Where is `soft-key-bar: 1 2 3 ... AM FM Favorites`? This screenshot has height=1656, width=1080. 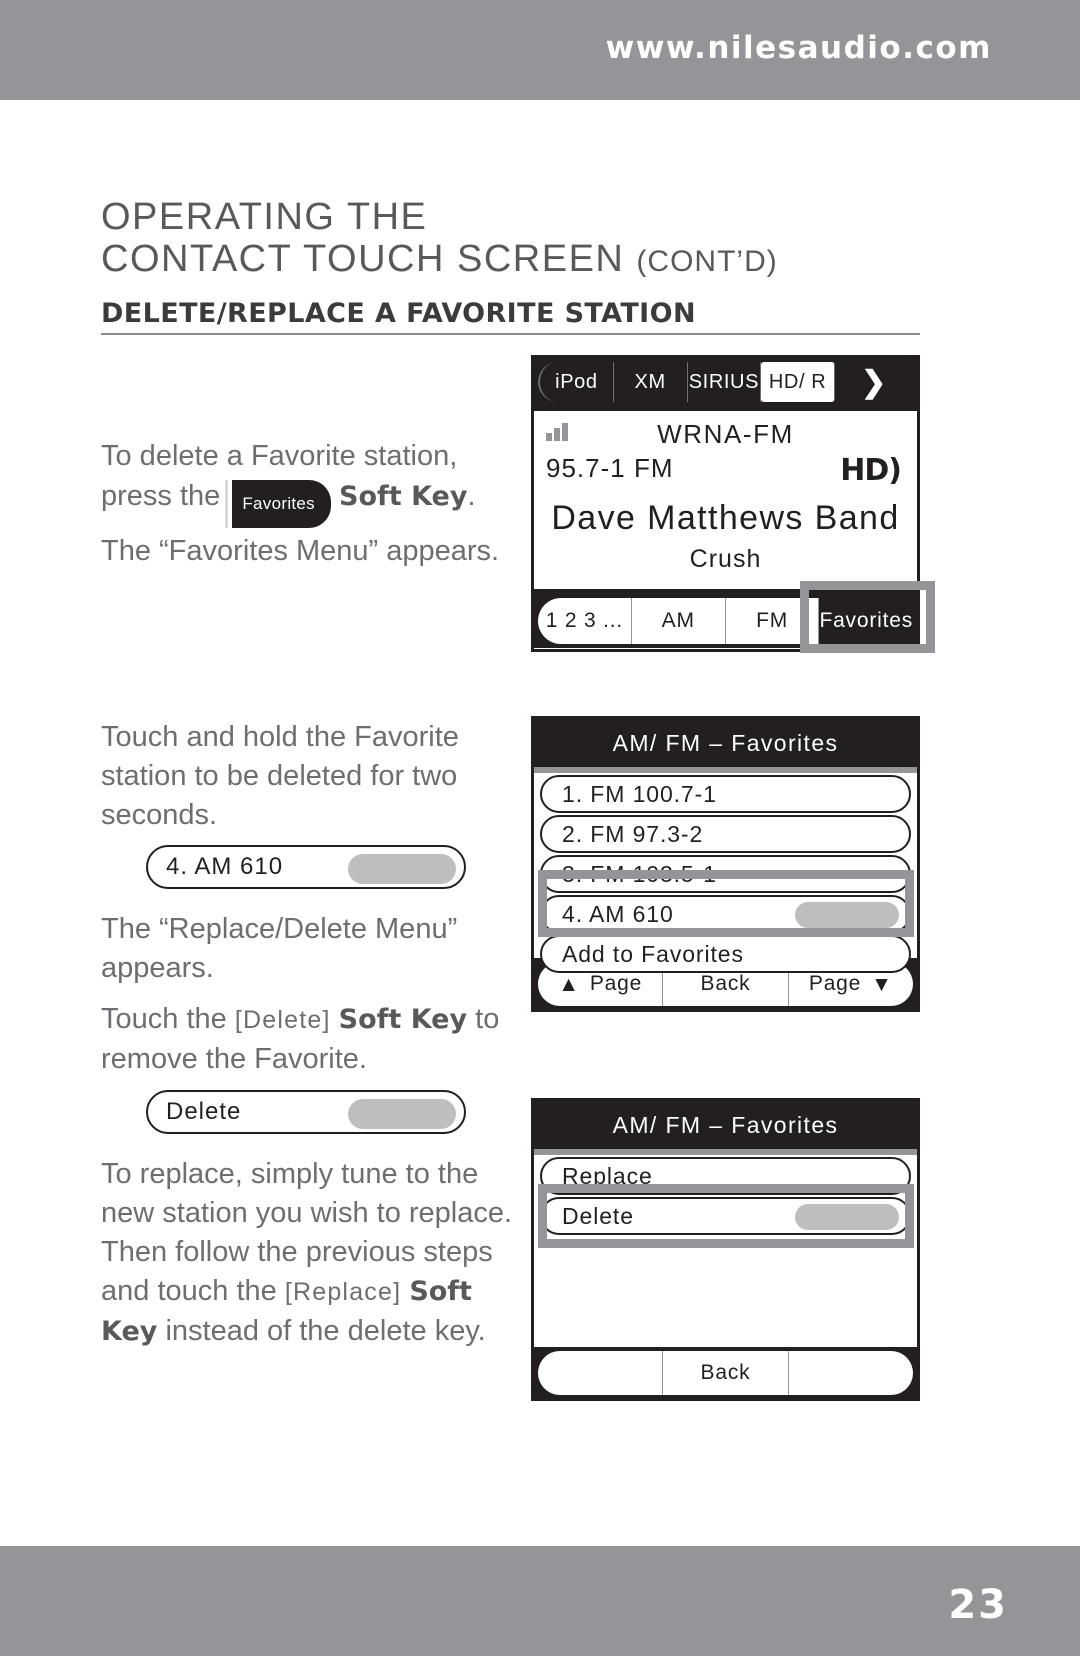 soft-key-bar: 1 2 3 ... AM FM Favorites is located at coordinates (725, 621).